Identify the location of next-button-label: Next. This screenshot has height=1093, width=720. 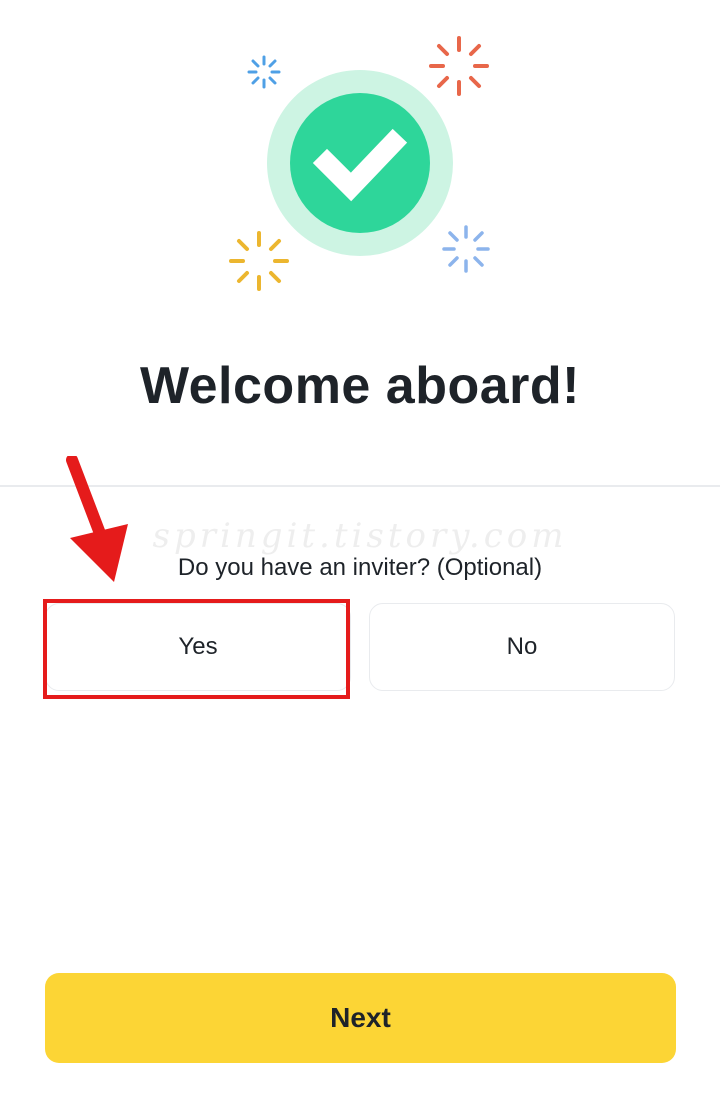
(360, 1017).